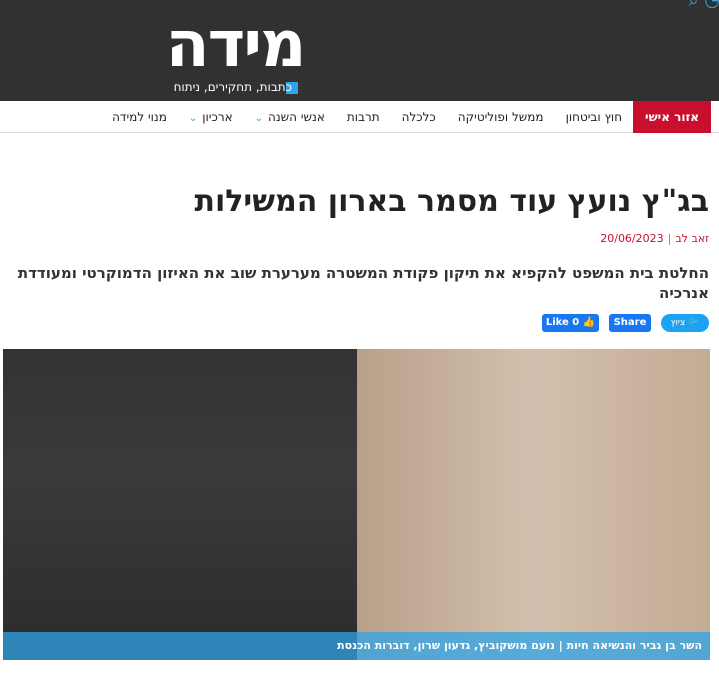  I want to click on nav-item-1: חוץ וביטחון, so click(594, 117).